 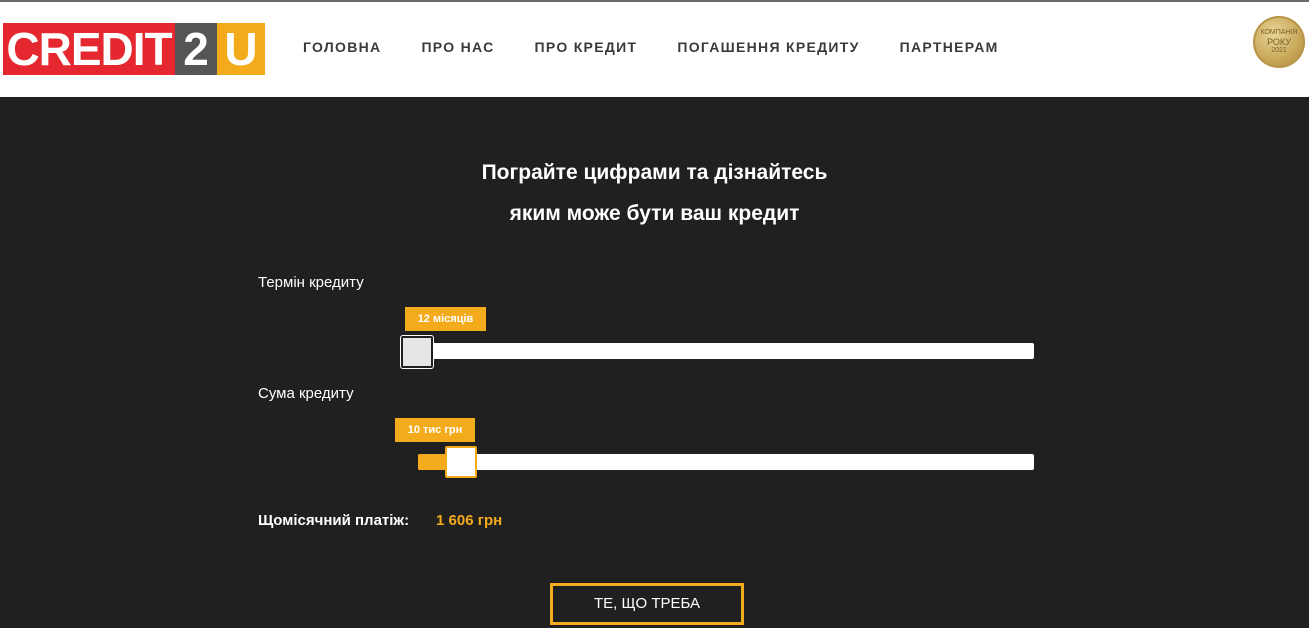 What do you see at coordinates (949, 47) in the screenshot?
I see `nav-partners: ПАРТНЕРАМ` at bounding box center [949, 47].